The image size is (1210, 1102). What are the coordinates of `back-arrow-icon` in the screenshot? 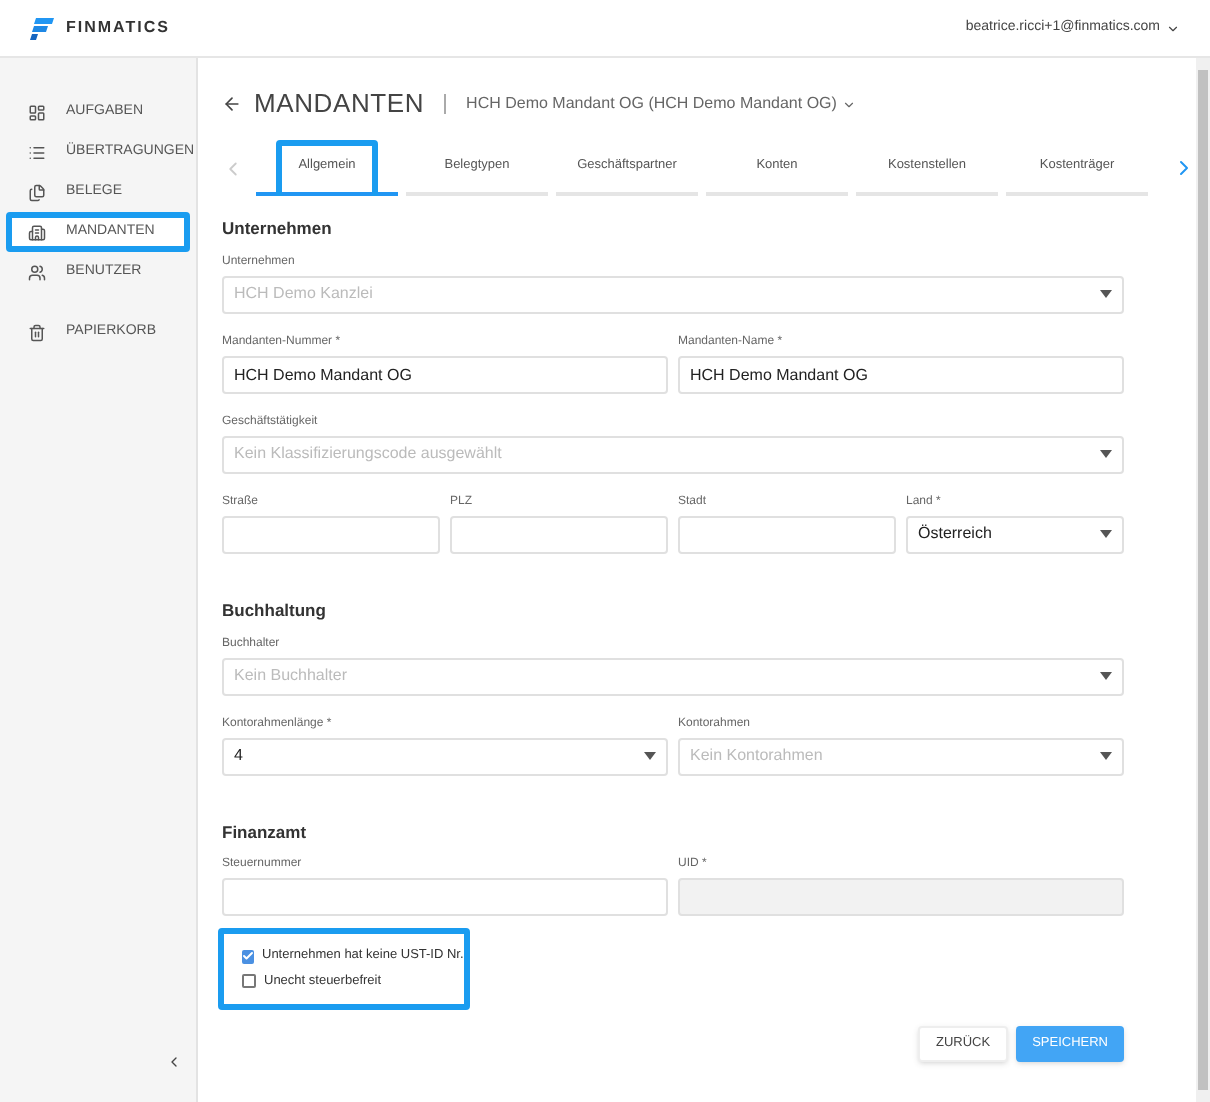 It's located at (232, 104).